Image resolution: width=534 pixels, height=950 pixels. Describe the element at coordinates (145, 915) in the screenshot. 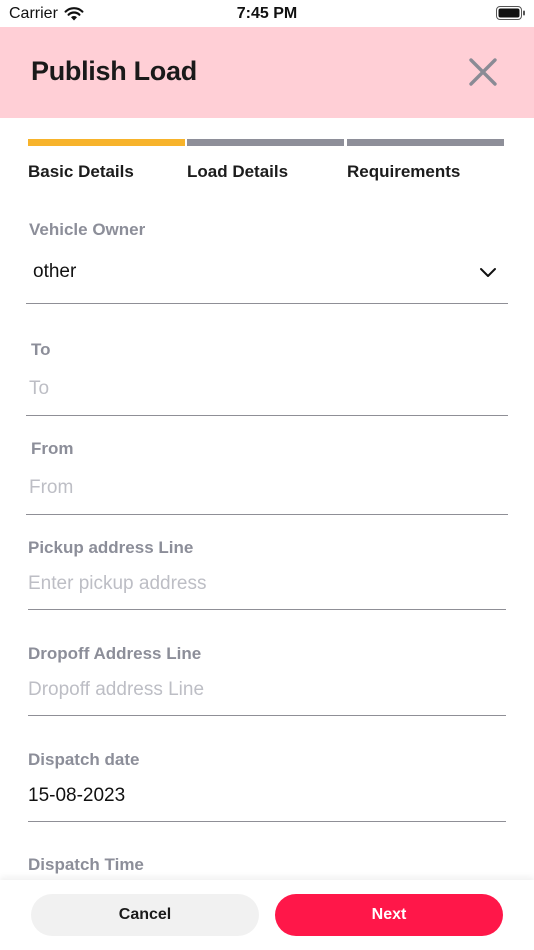

I see `cancel-button: Cancel` at that location.